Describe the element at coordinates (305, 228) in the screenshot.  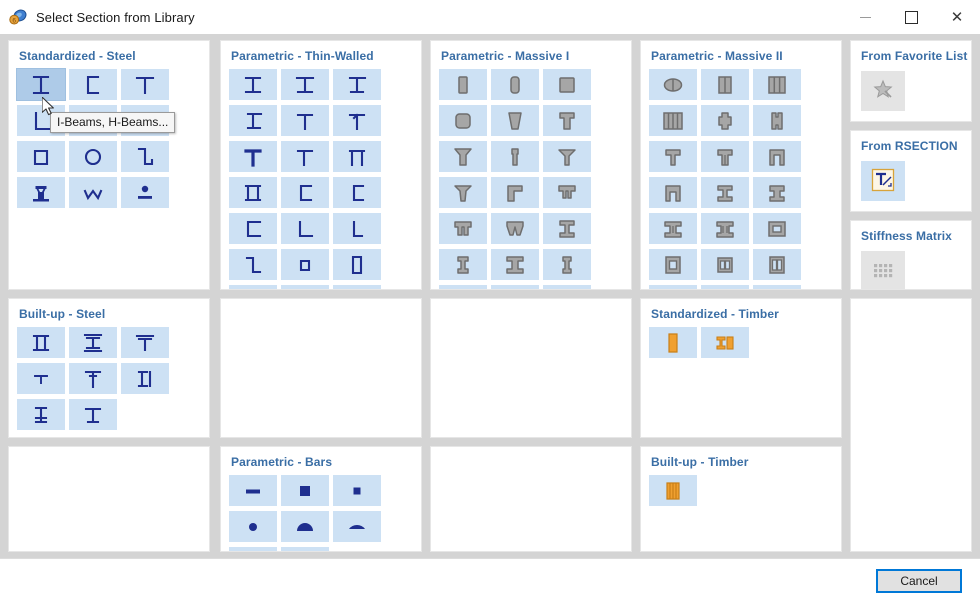
I see `section-cell-angle-thin` at that location.